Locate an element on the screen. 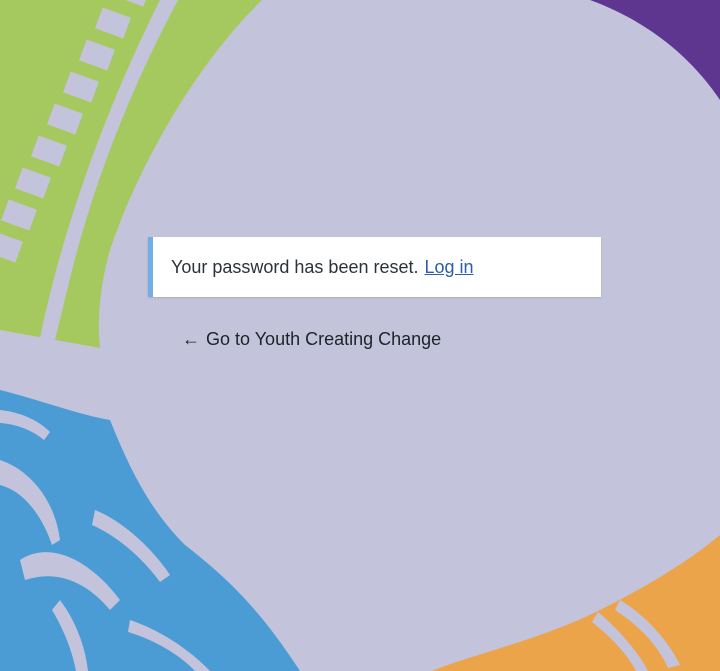 This screenshot has height=671, width=720. back-link-label: Go to Youth Creating Change is located at coordinates (324, 339).